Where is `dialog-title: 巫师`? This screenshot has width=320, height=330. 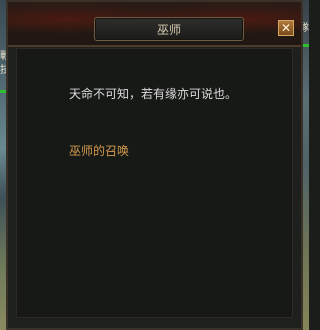
dialog-title: 巫师 is located at coordinates (168, 30).